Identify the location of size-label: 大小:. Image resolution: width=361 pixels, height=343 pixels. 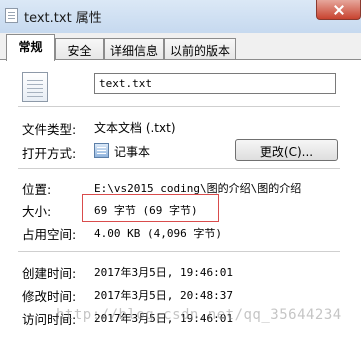
(37, 211).